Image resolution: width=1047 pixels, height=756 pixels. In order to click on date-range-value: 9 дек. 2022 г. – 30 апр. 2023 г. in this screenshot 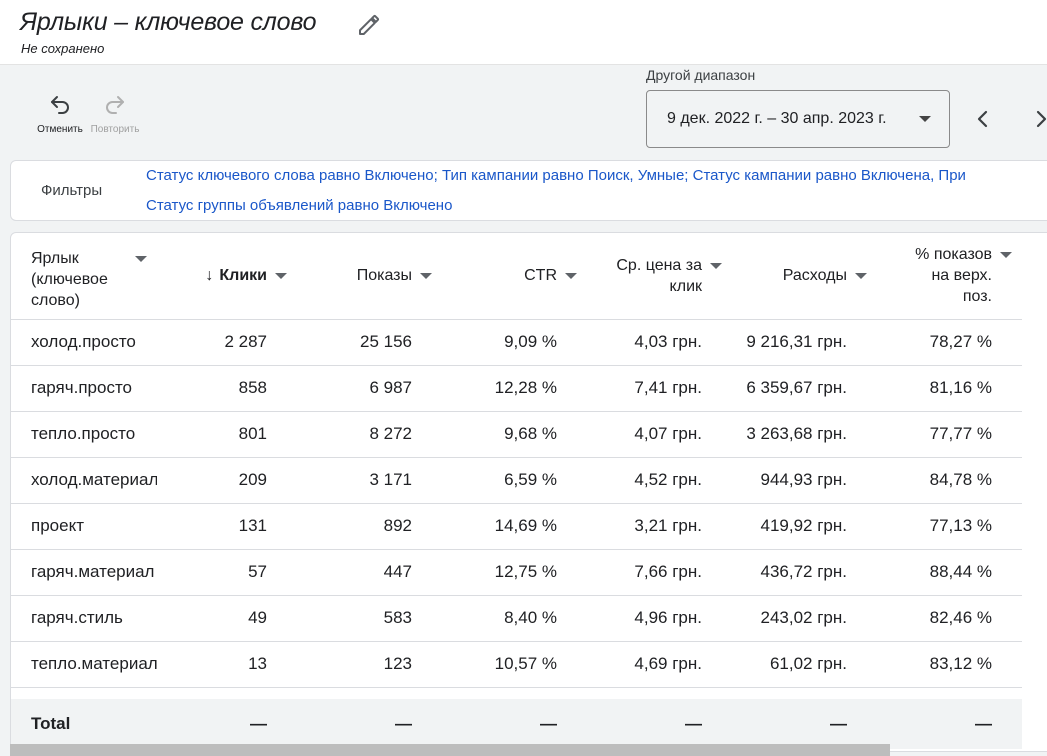, I will do `click(777, 118)`.